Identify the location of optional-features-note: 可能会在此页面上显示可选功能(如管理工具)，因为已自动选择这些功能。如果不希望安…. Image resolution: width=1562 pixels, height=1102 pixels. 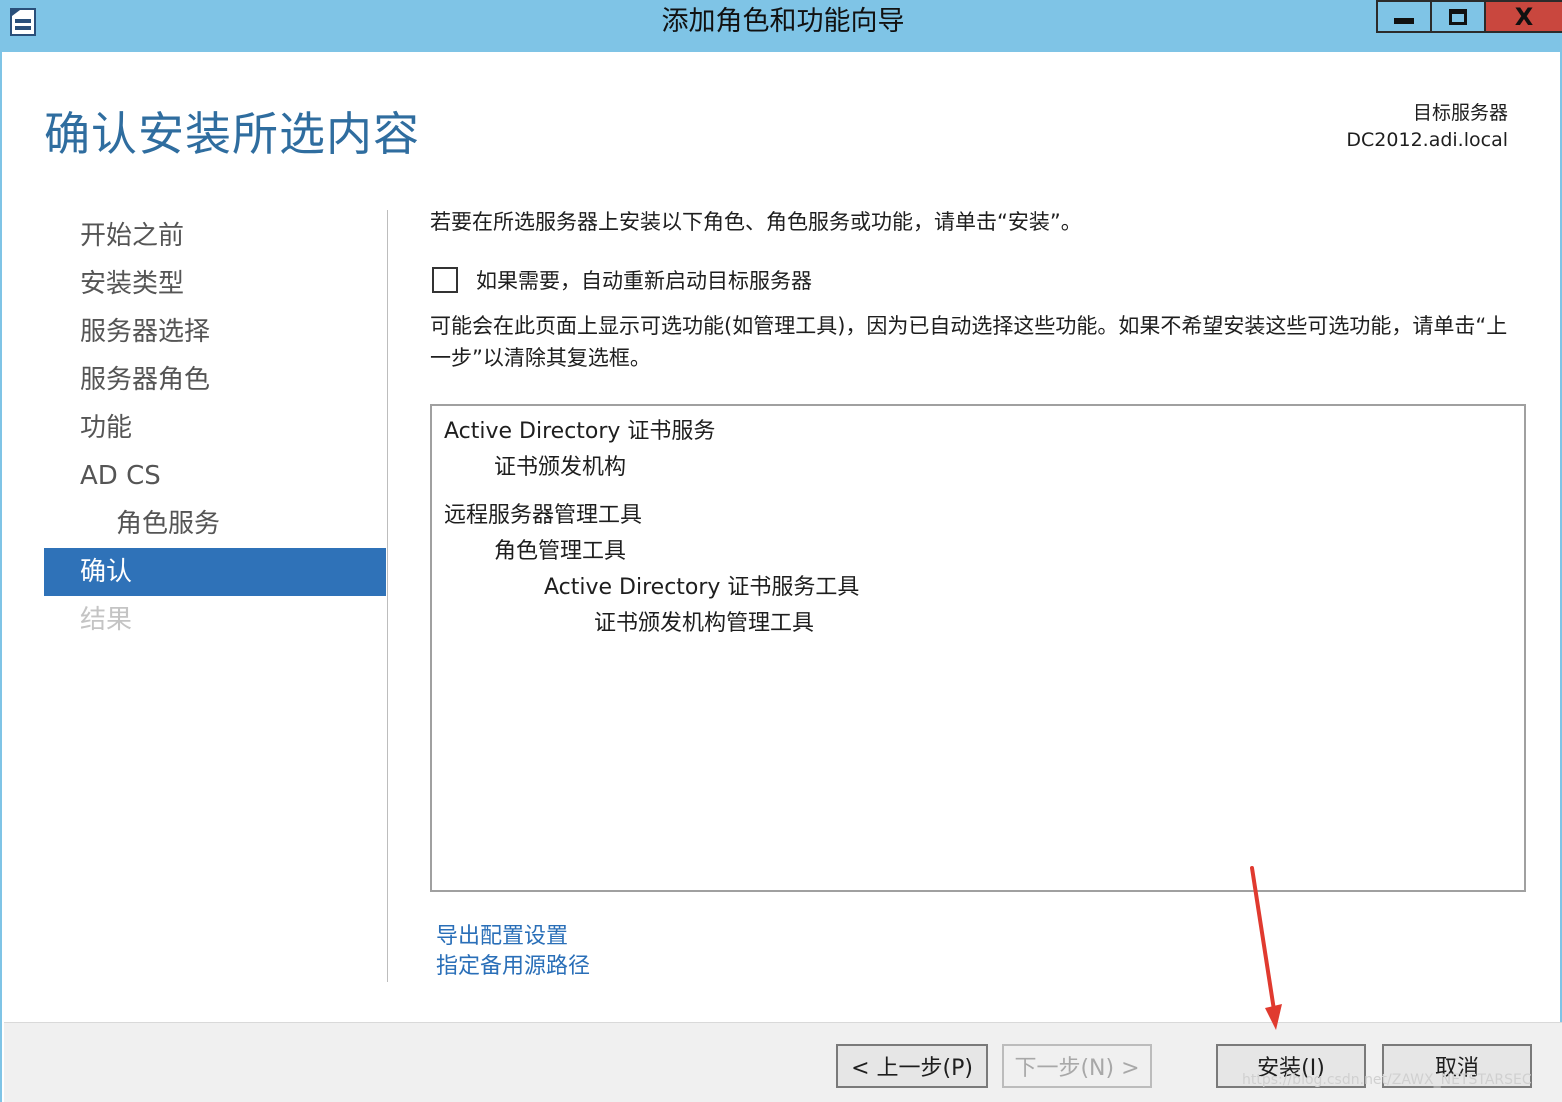
(969, 342).